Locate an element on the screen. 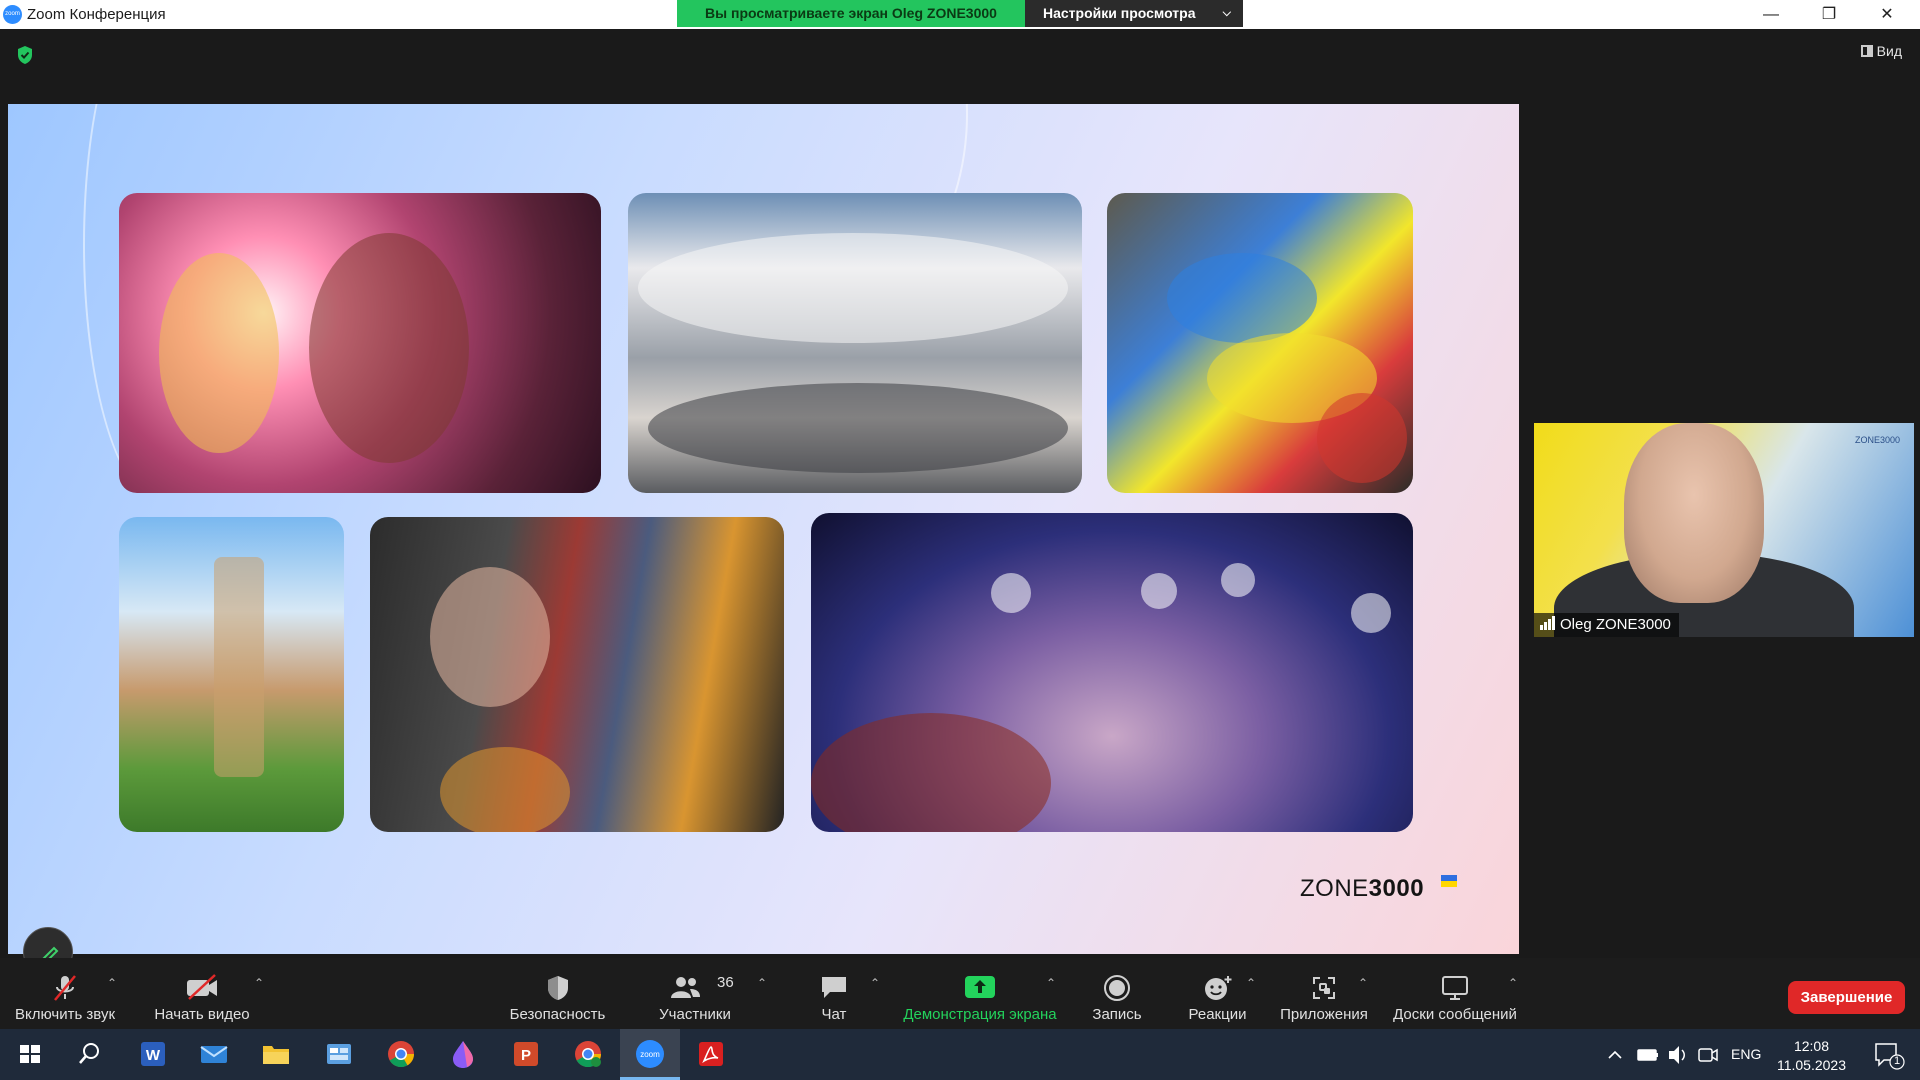 The width and height of the screenshot is (1920, 1080). language-indicator: ENG is located at coordinates (1746, 1054).